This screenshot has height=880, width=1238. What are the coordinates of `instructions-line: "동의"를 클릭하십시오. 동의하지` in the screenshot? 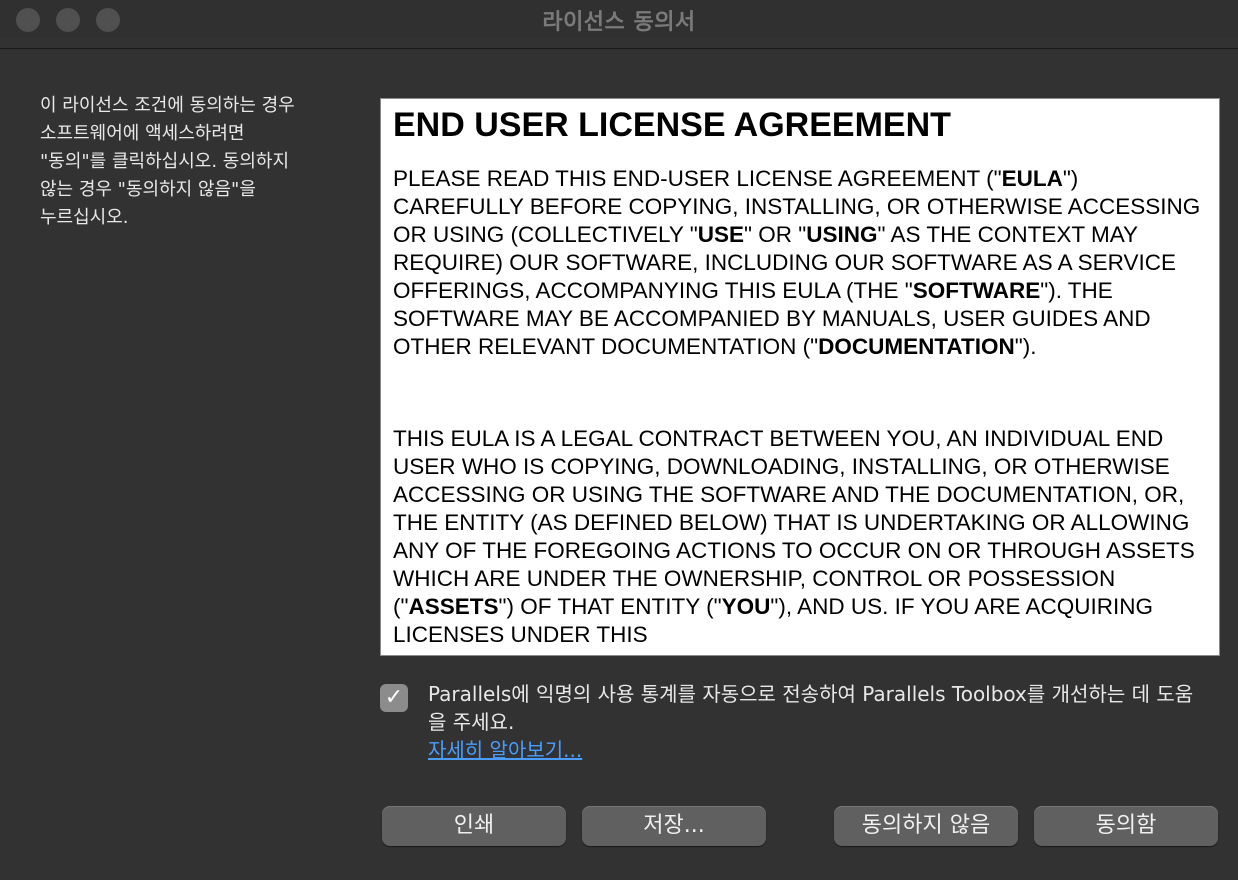 It's located at (165, 161).